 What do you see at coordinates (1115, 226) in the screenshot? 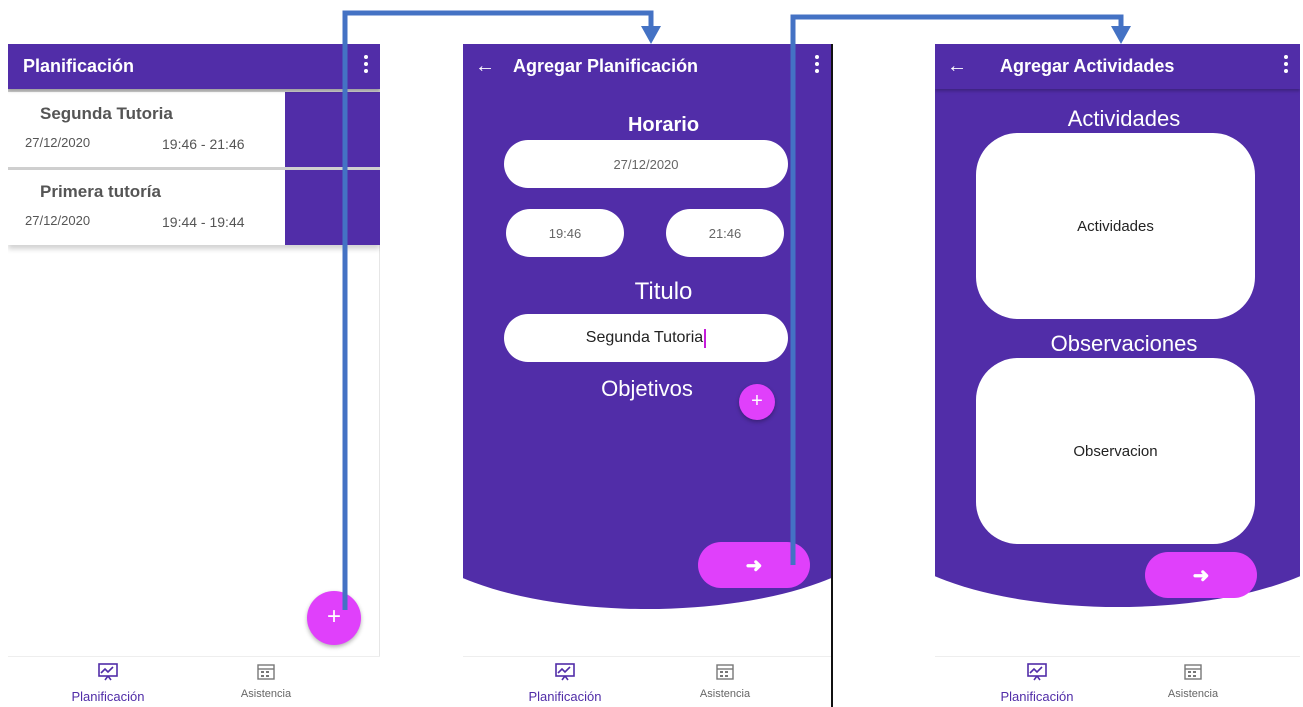
I see `actividades-input: Actividades` at bounding box center [1115, 226].